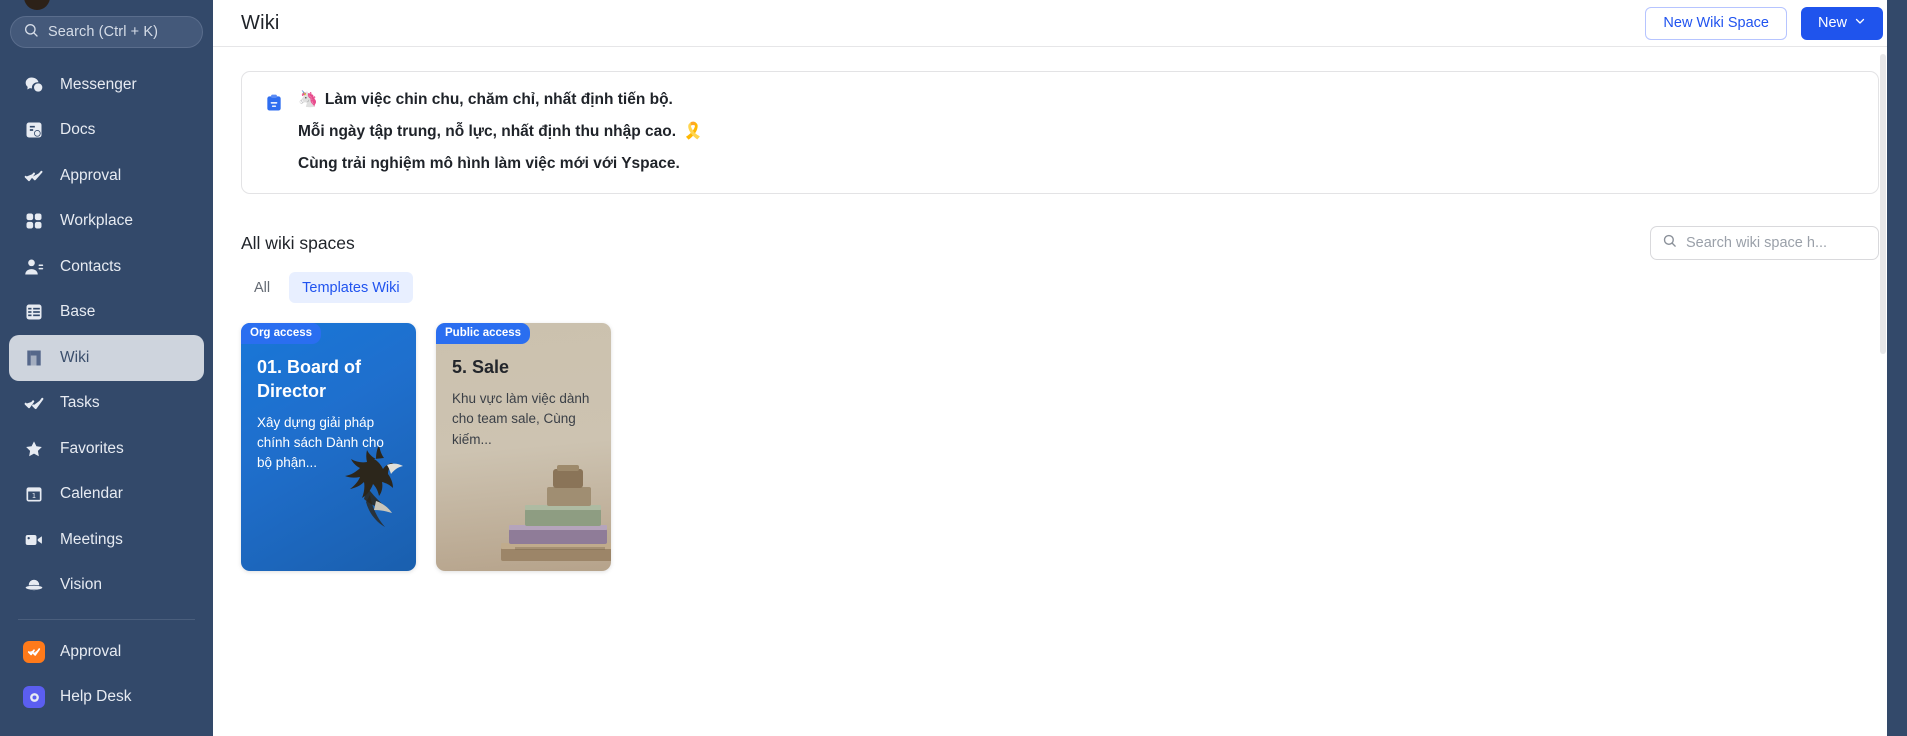  Describe the element at coordinates (37, 5) in the screenshot. I see `avatar` at that location.